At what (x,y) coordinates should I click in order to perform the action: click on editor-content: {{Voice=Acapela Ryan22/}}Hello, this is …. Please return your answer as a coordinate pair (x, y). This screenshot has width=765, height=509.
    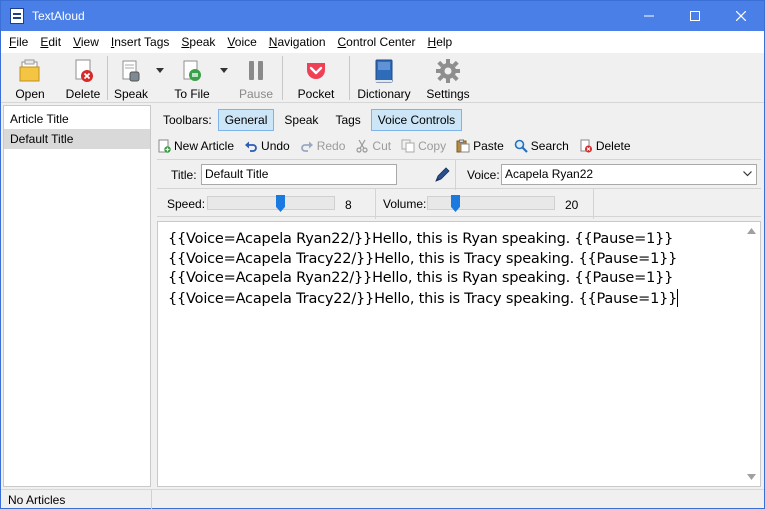
    Looking at the image, I should click on (453, 269).